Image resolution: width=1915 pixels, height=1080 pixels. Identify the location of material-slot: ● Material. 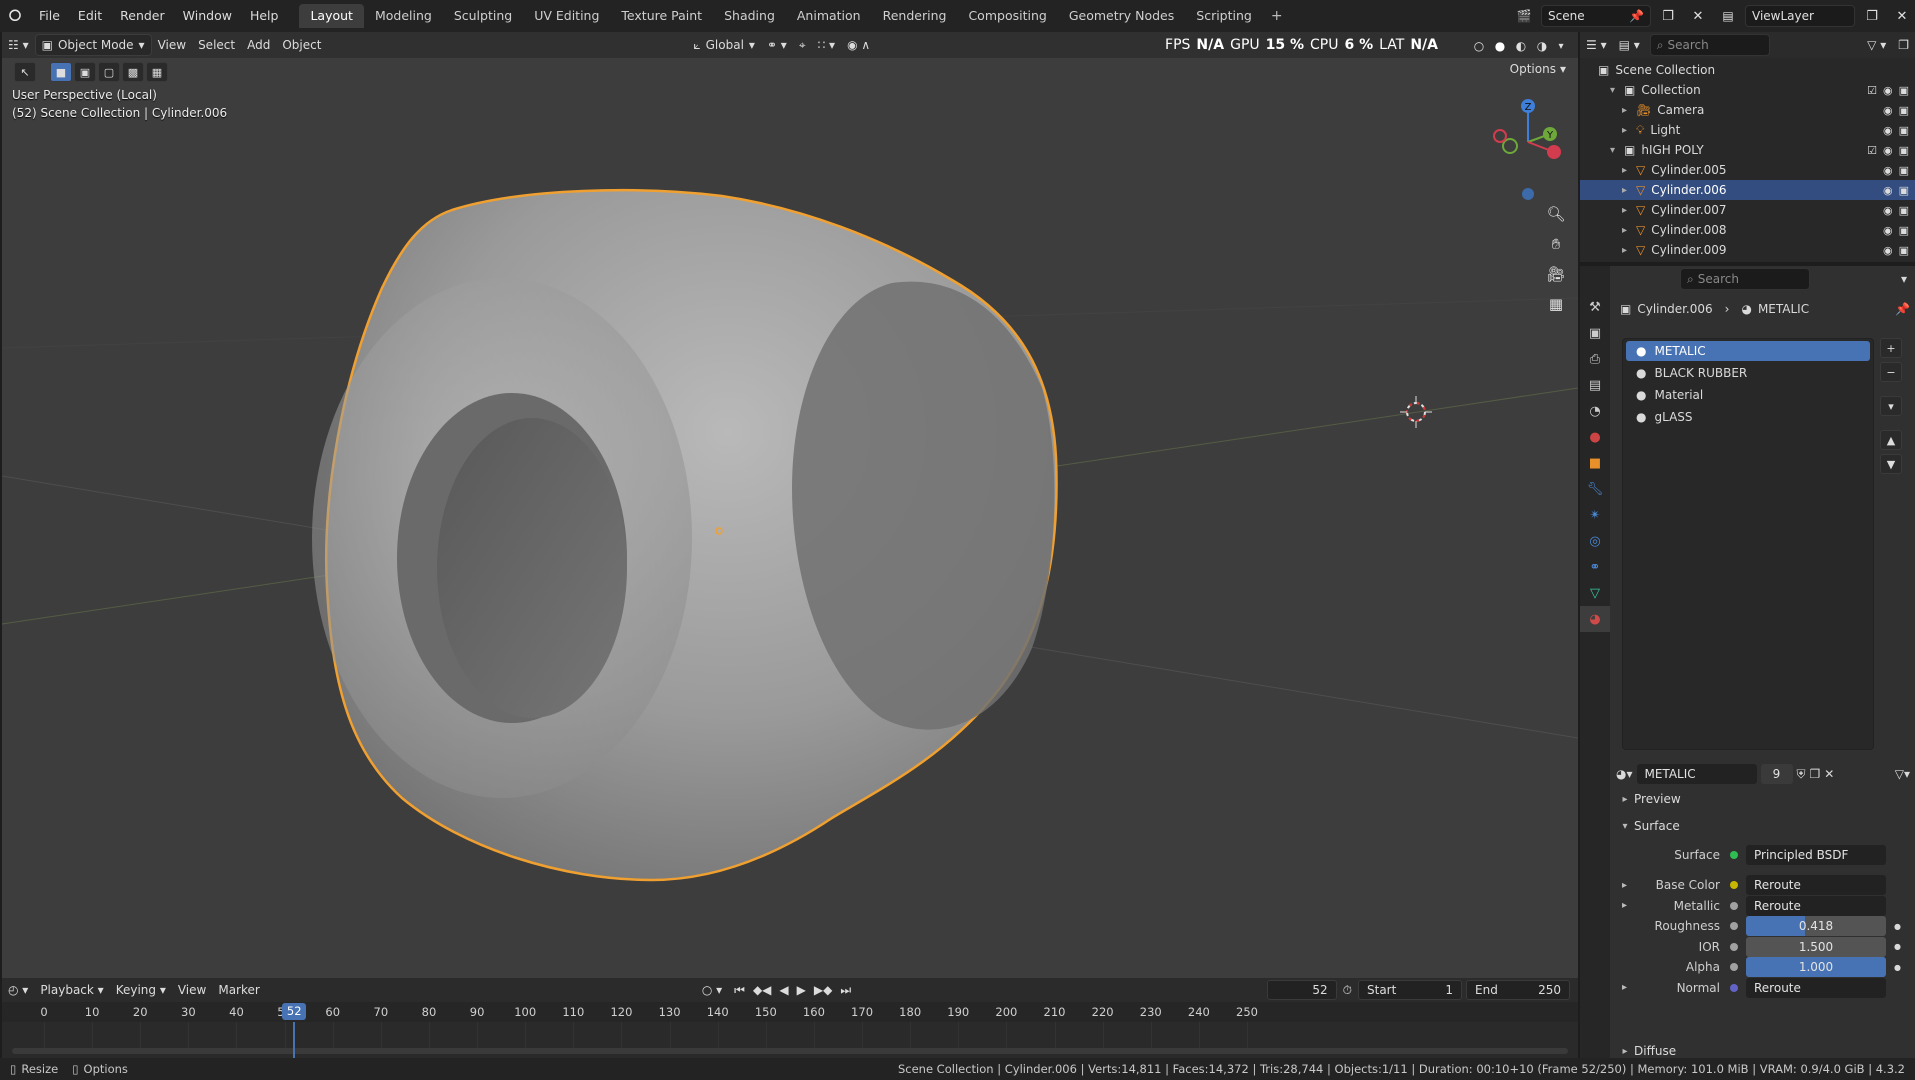
(1748, 395).